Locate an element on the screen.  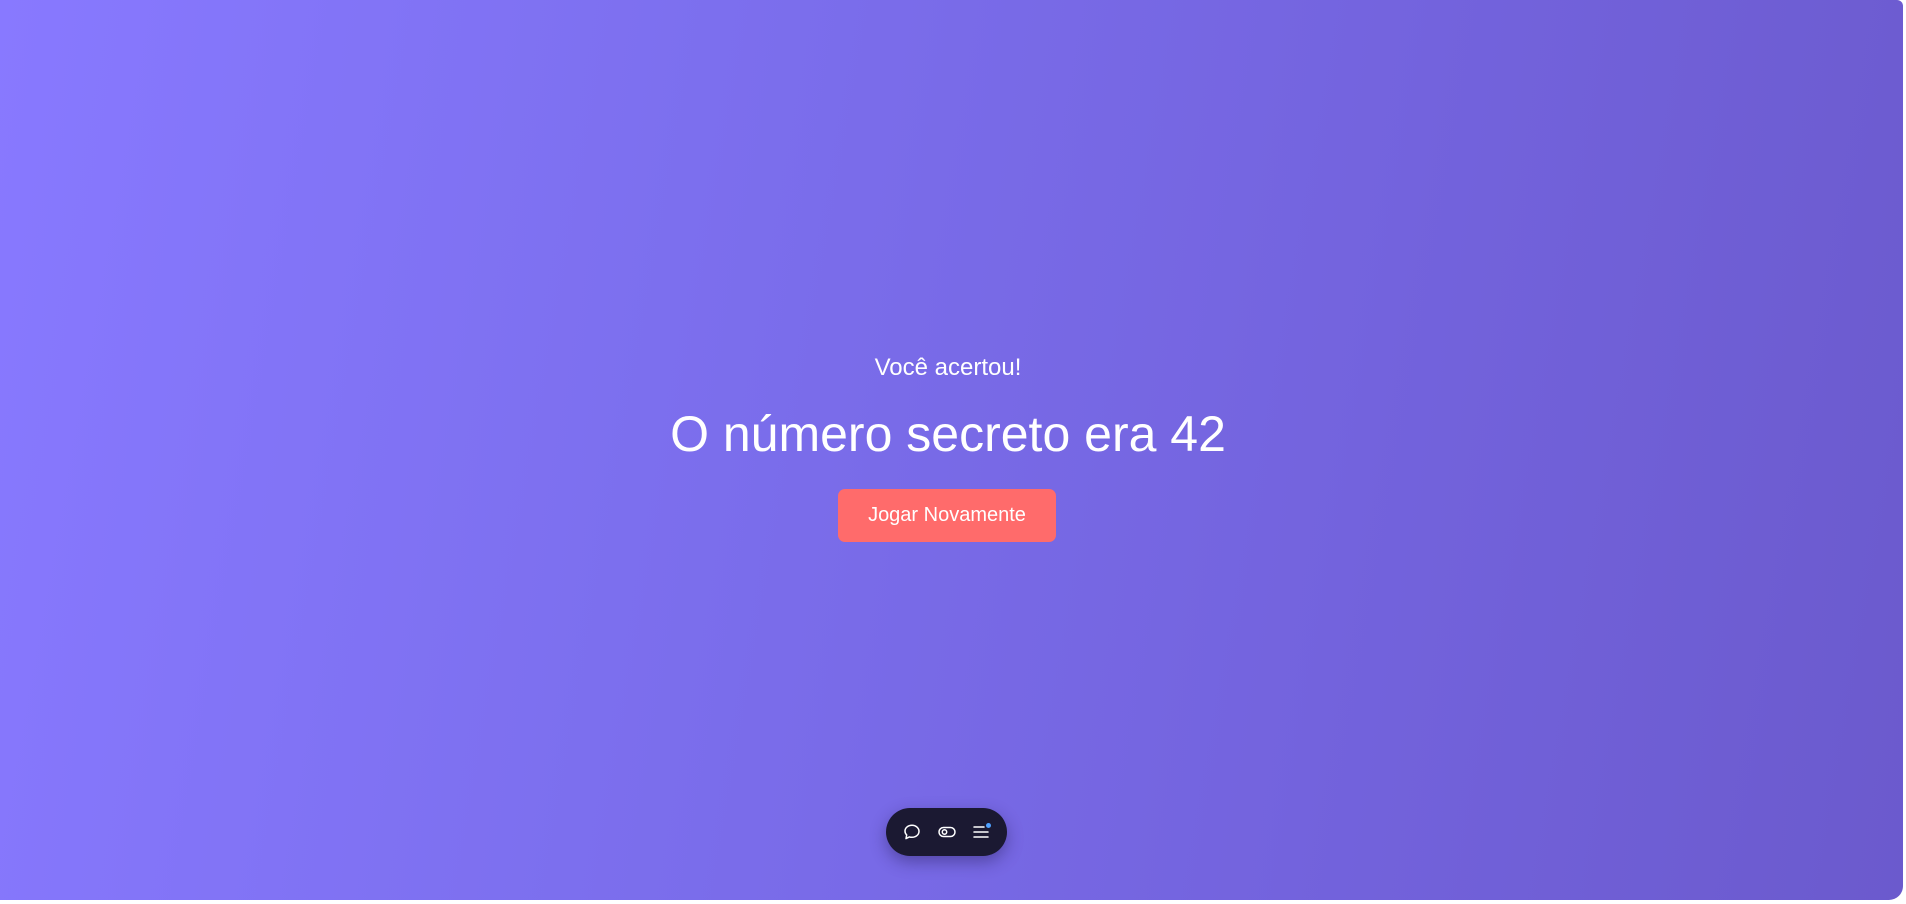
floating-toolbar is located at coordinates (946, 832).